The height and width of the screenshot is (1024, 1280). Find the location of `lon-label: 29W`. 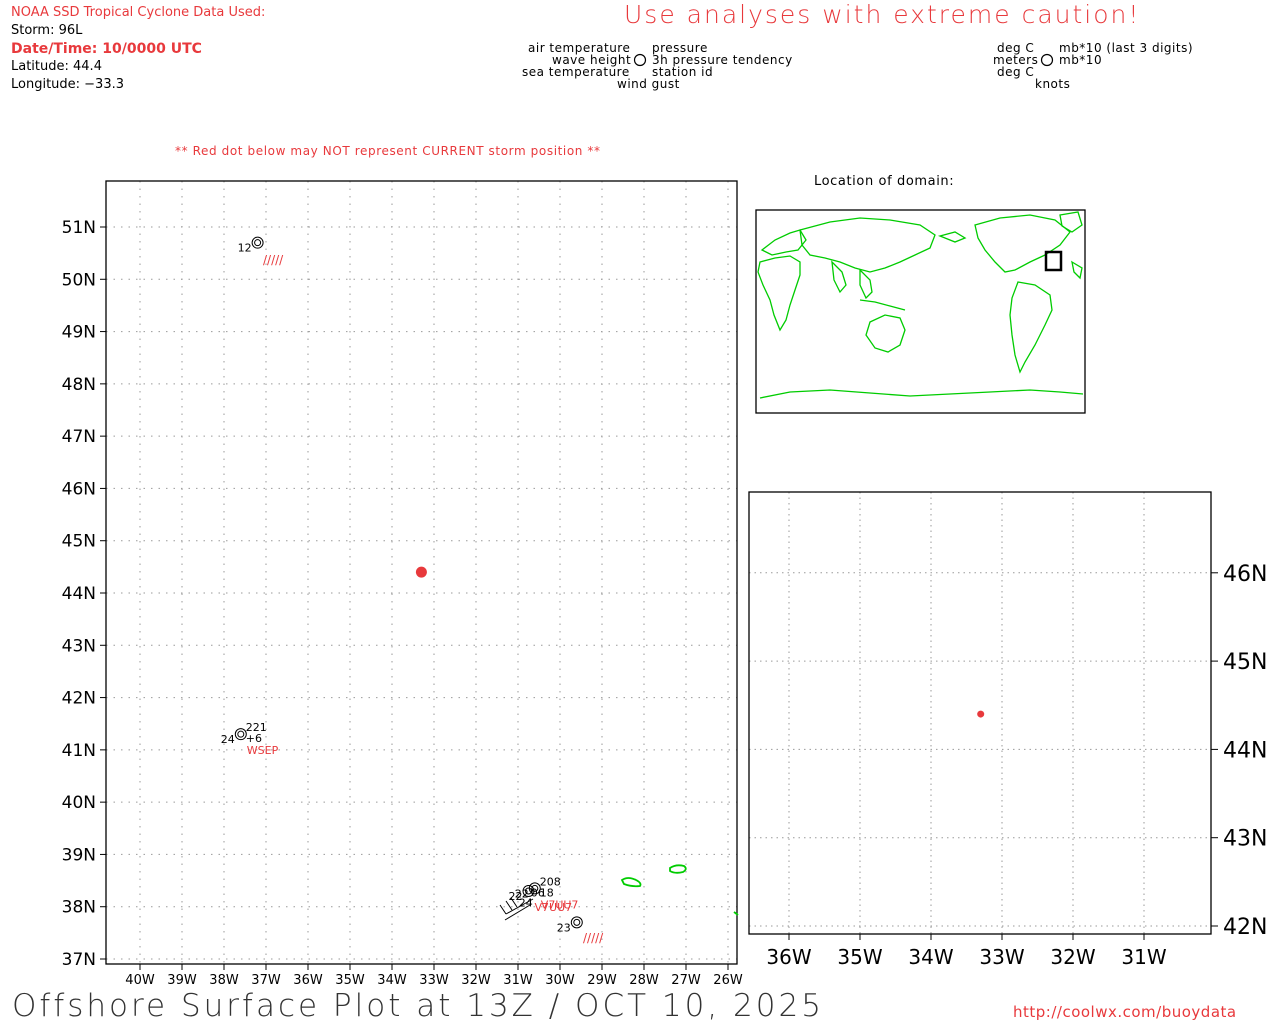

lon-label: 29W is located at coordinates (602, 980).